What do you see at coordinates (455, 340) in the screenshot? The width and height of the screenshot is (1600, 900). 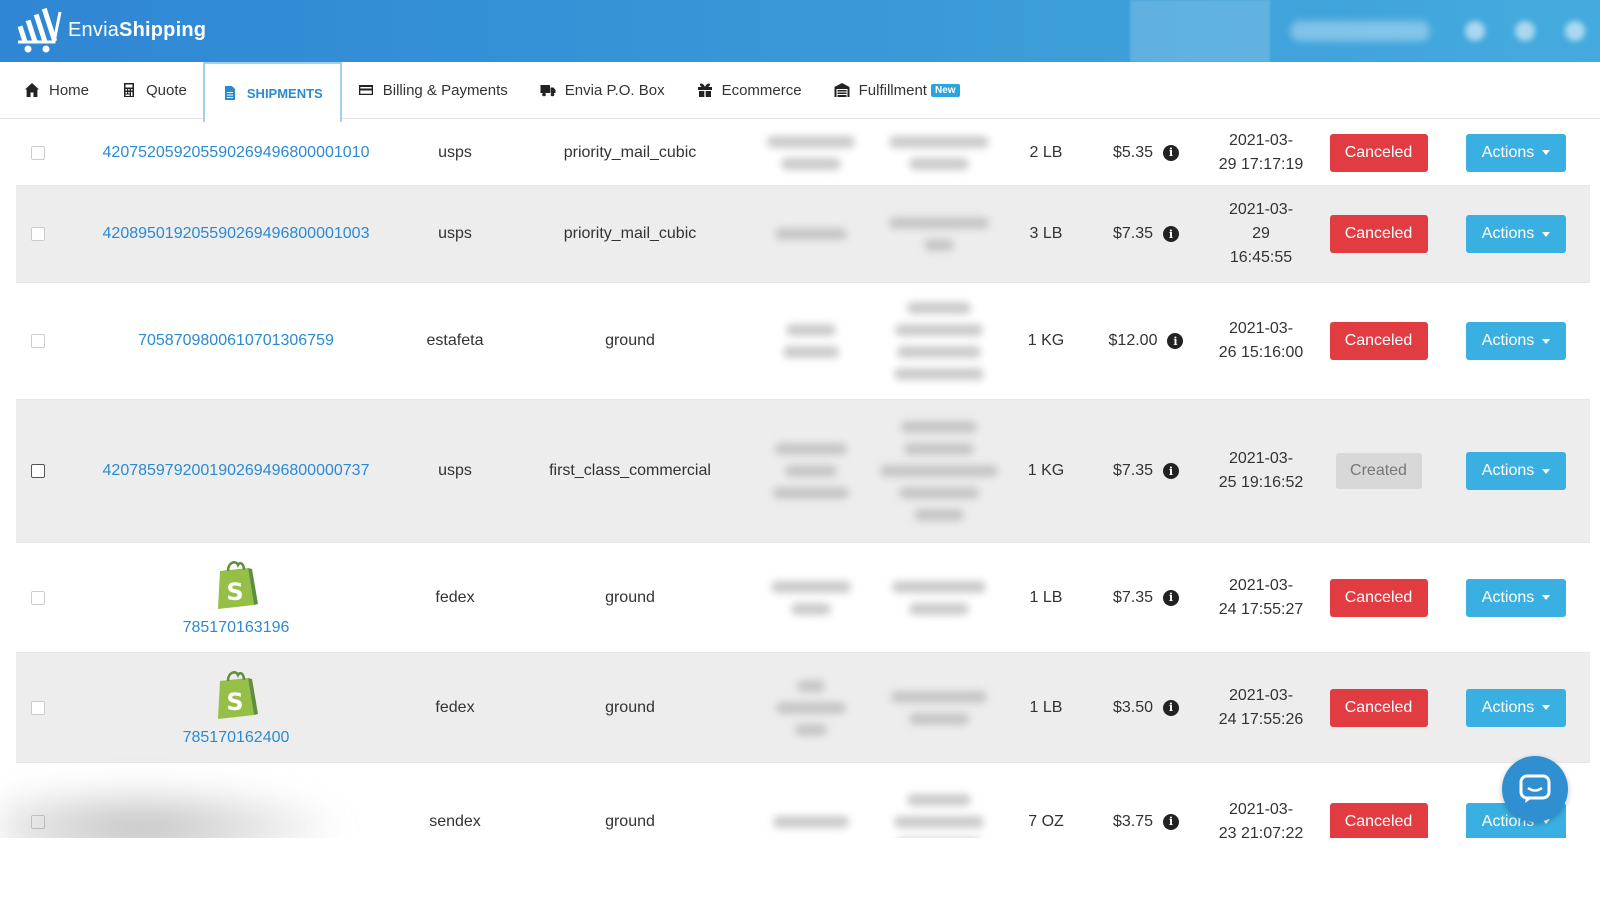 I see `carrier-cell: estafeta` at bounding box center [455, 340].